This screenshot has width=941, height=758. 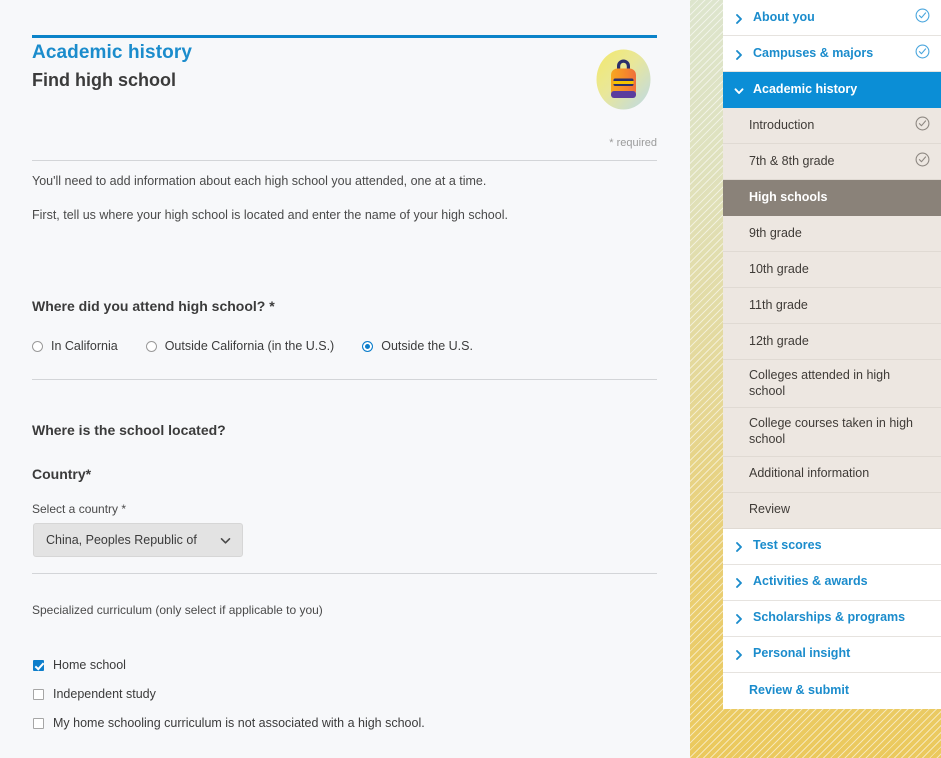 I want to click on sidebar-item-label: Colleges attended in high school, so click(x=820, y=383).